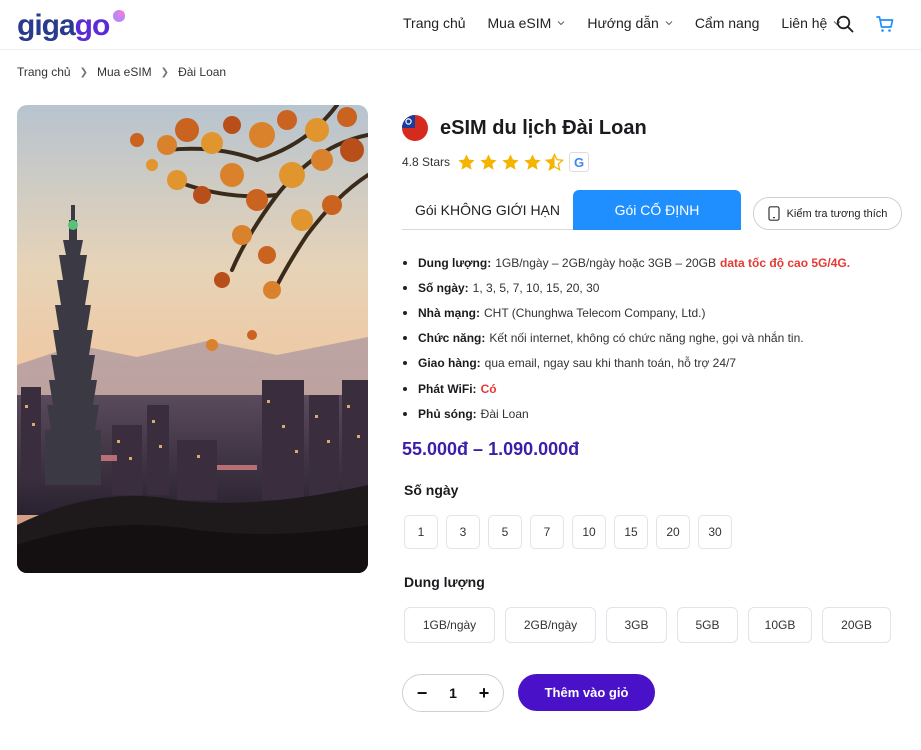 The image size is (921, 750). What do you see at coordinates (631, 532) in the screenshot?
I see `day-option: 15` at bounding box center [631, 532].